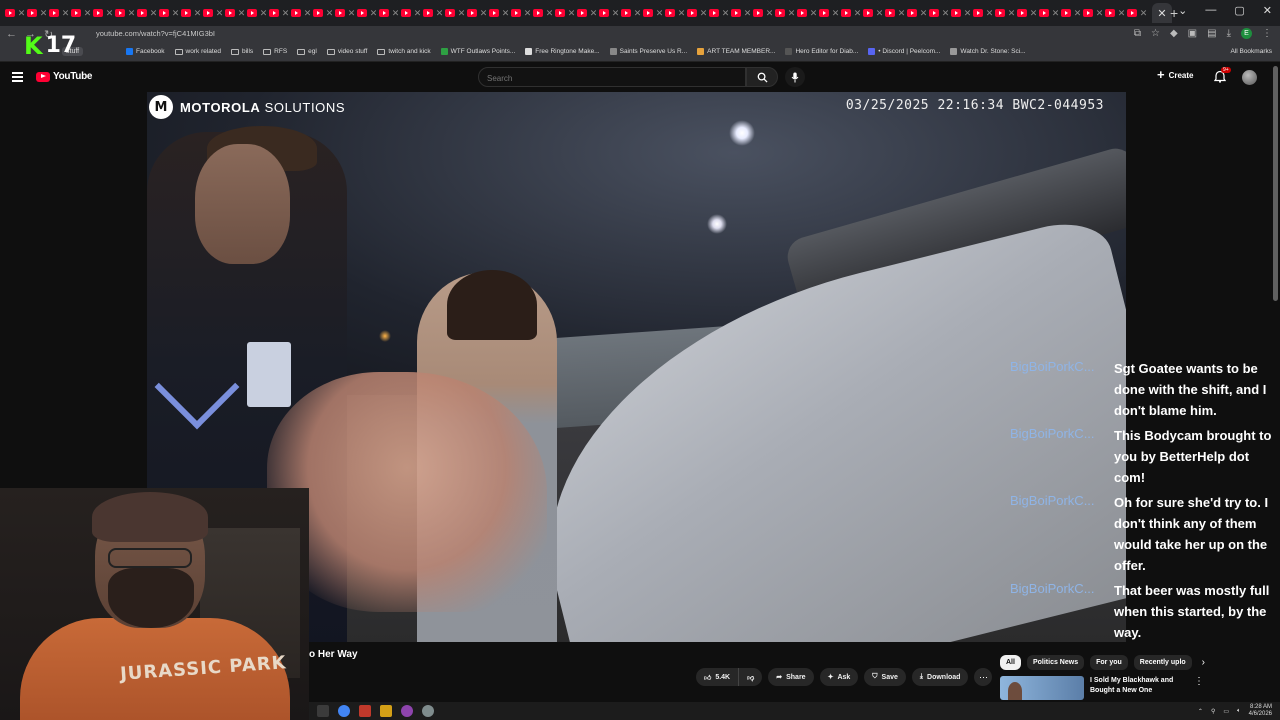 Image resolution: width=1280 pixels, height=720 pixels. What do you see at coordinates (1042, 688) in the screenshot?
I see `recommendation-thumbnail` at bounding box center [1042, 688].